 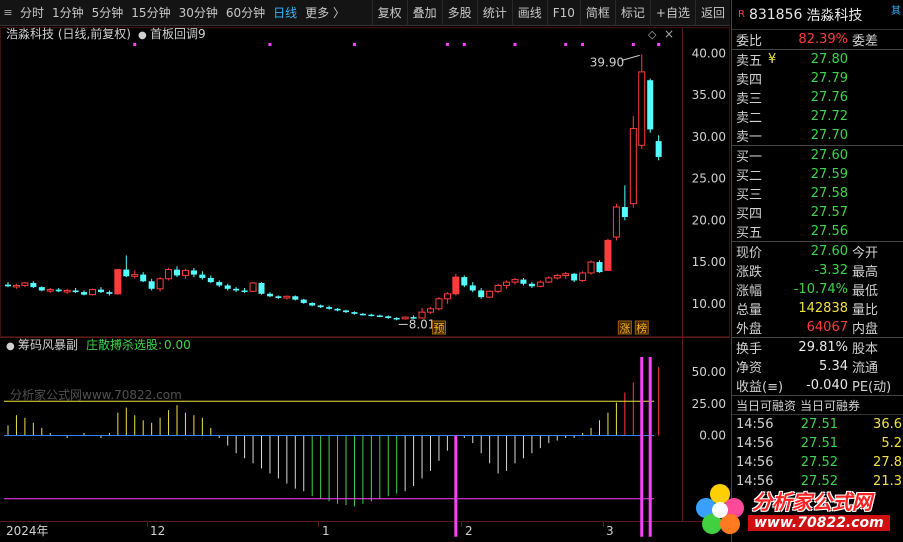 What do you see at coordinates (177, 345) in the screenshot?
I see `formula-value: 0.00` at bounding box center [177, 345].